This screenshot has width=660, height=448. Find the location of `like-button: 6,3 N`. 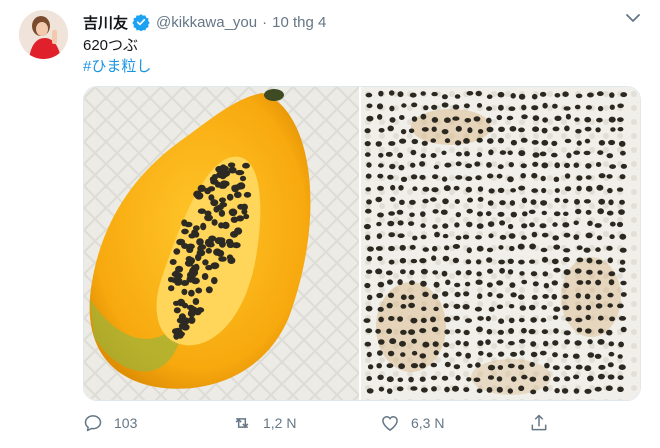

like-button: 6,3 N is located at coordinates (412, 423).